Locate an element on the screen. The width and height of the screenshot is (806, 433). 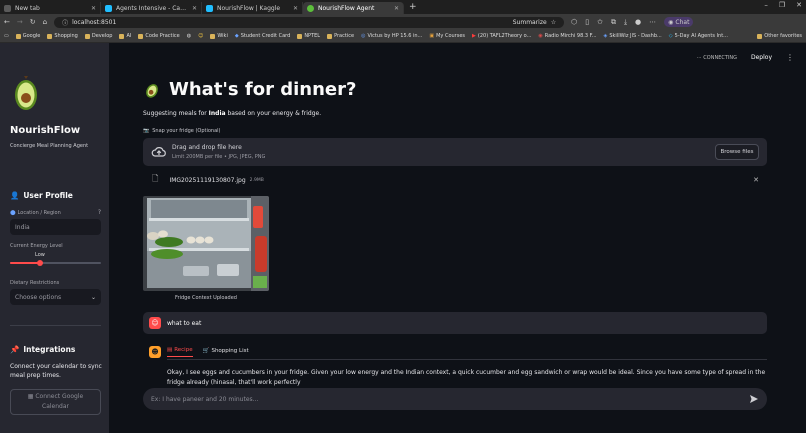
downloads-icon: ⤓ is located at coordinates (625, 22).